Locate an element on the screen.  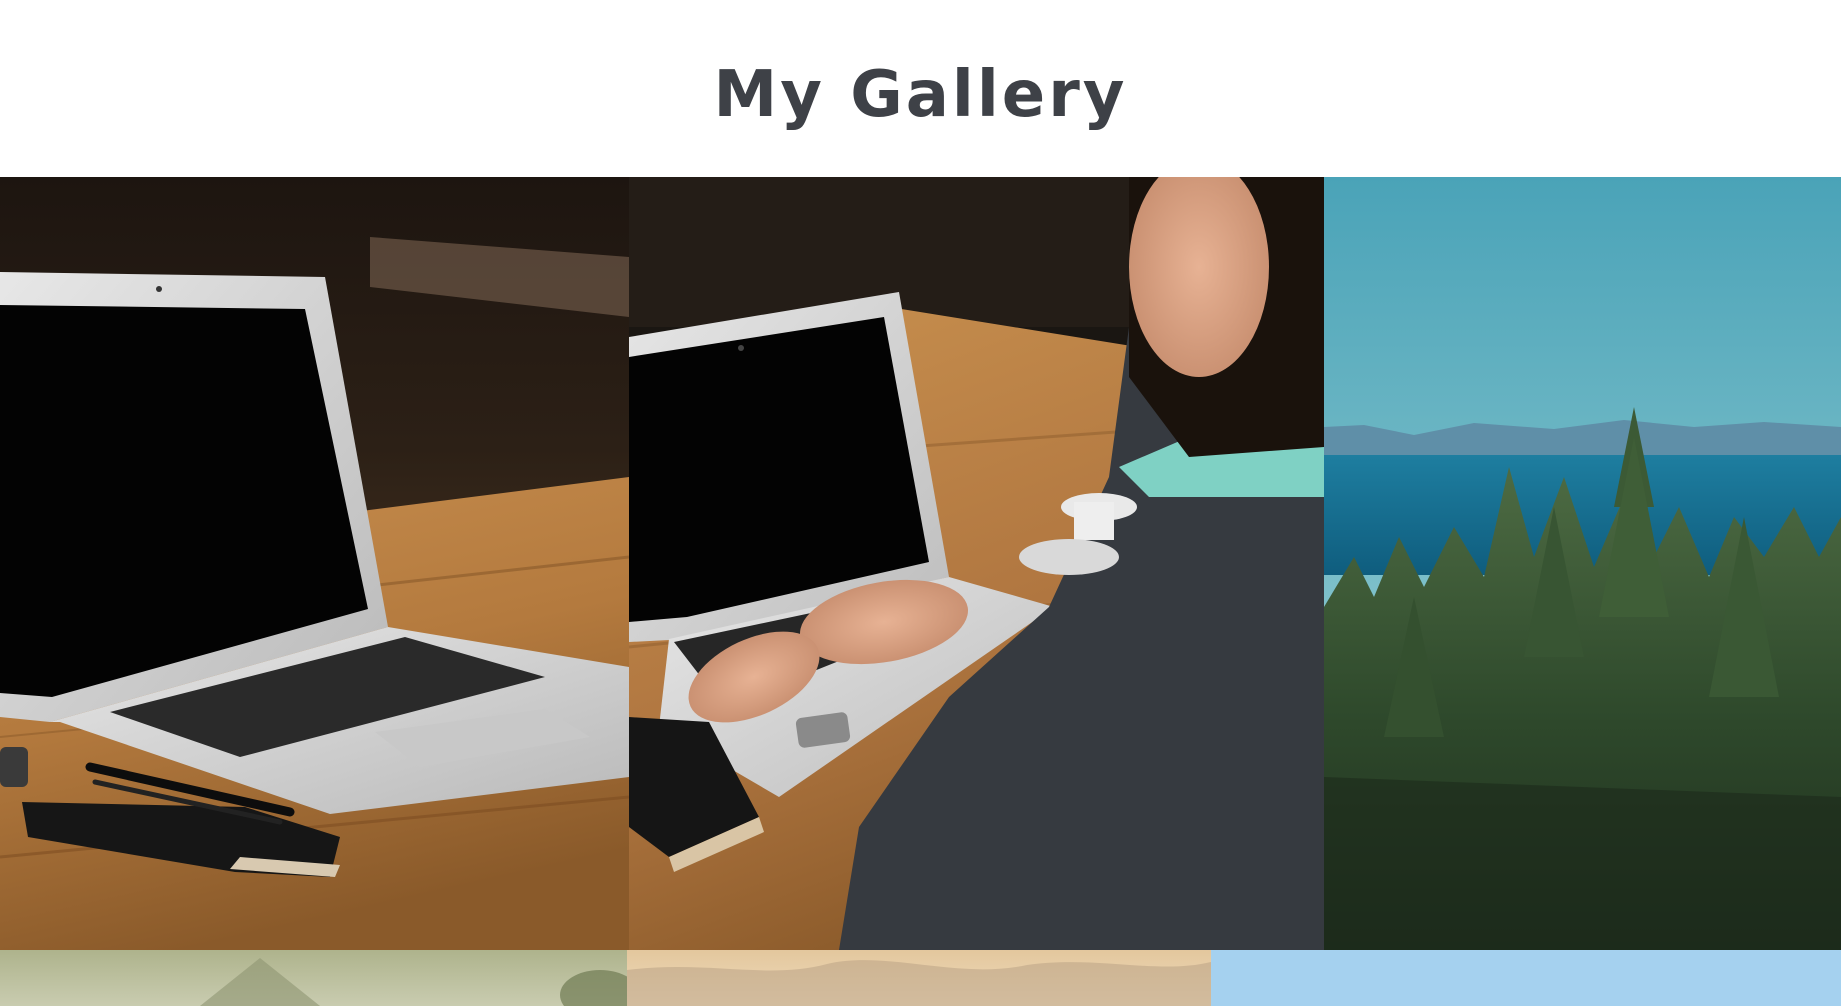
blue-sky-photo-image is located at coordinates (1526, 978).